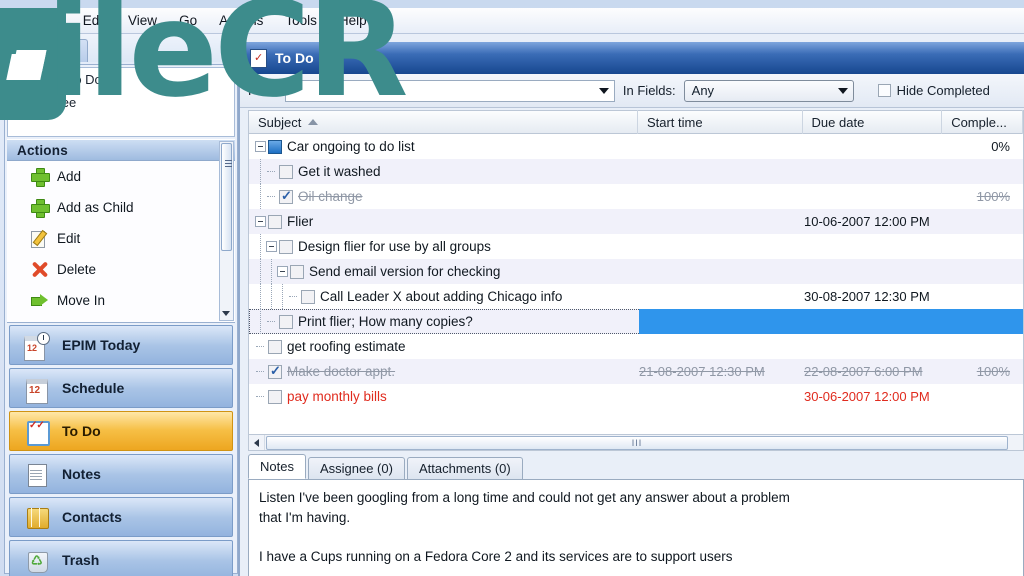 The height and width of the screenshot is (576, 1024). I want to click on find-input, so click(449, 90).